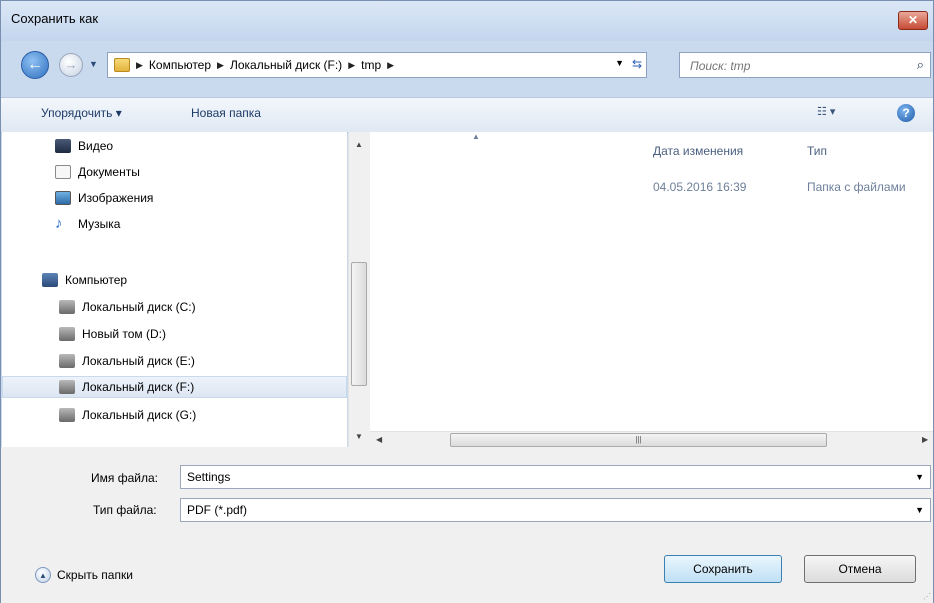 Image resolution: width=934 pixels, height=603 pixels. Describe the element at coordinates (837, 114) in the screenshot. I see `views-icon: ☷ ▾` at that location.